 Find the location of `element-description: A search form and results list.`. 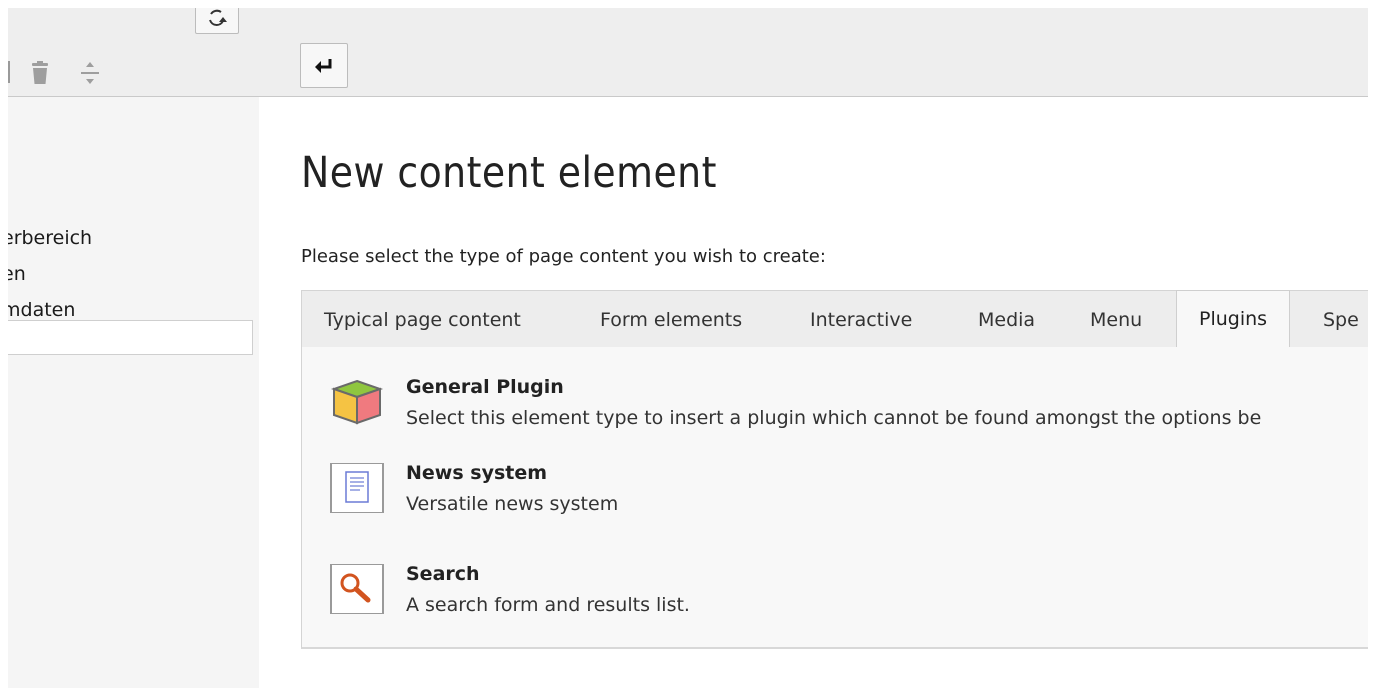

element-description: A search form and results list. is located at coordinates (548, 605).